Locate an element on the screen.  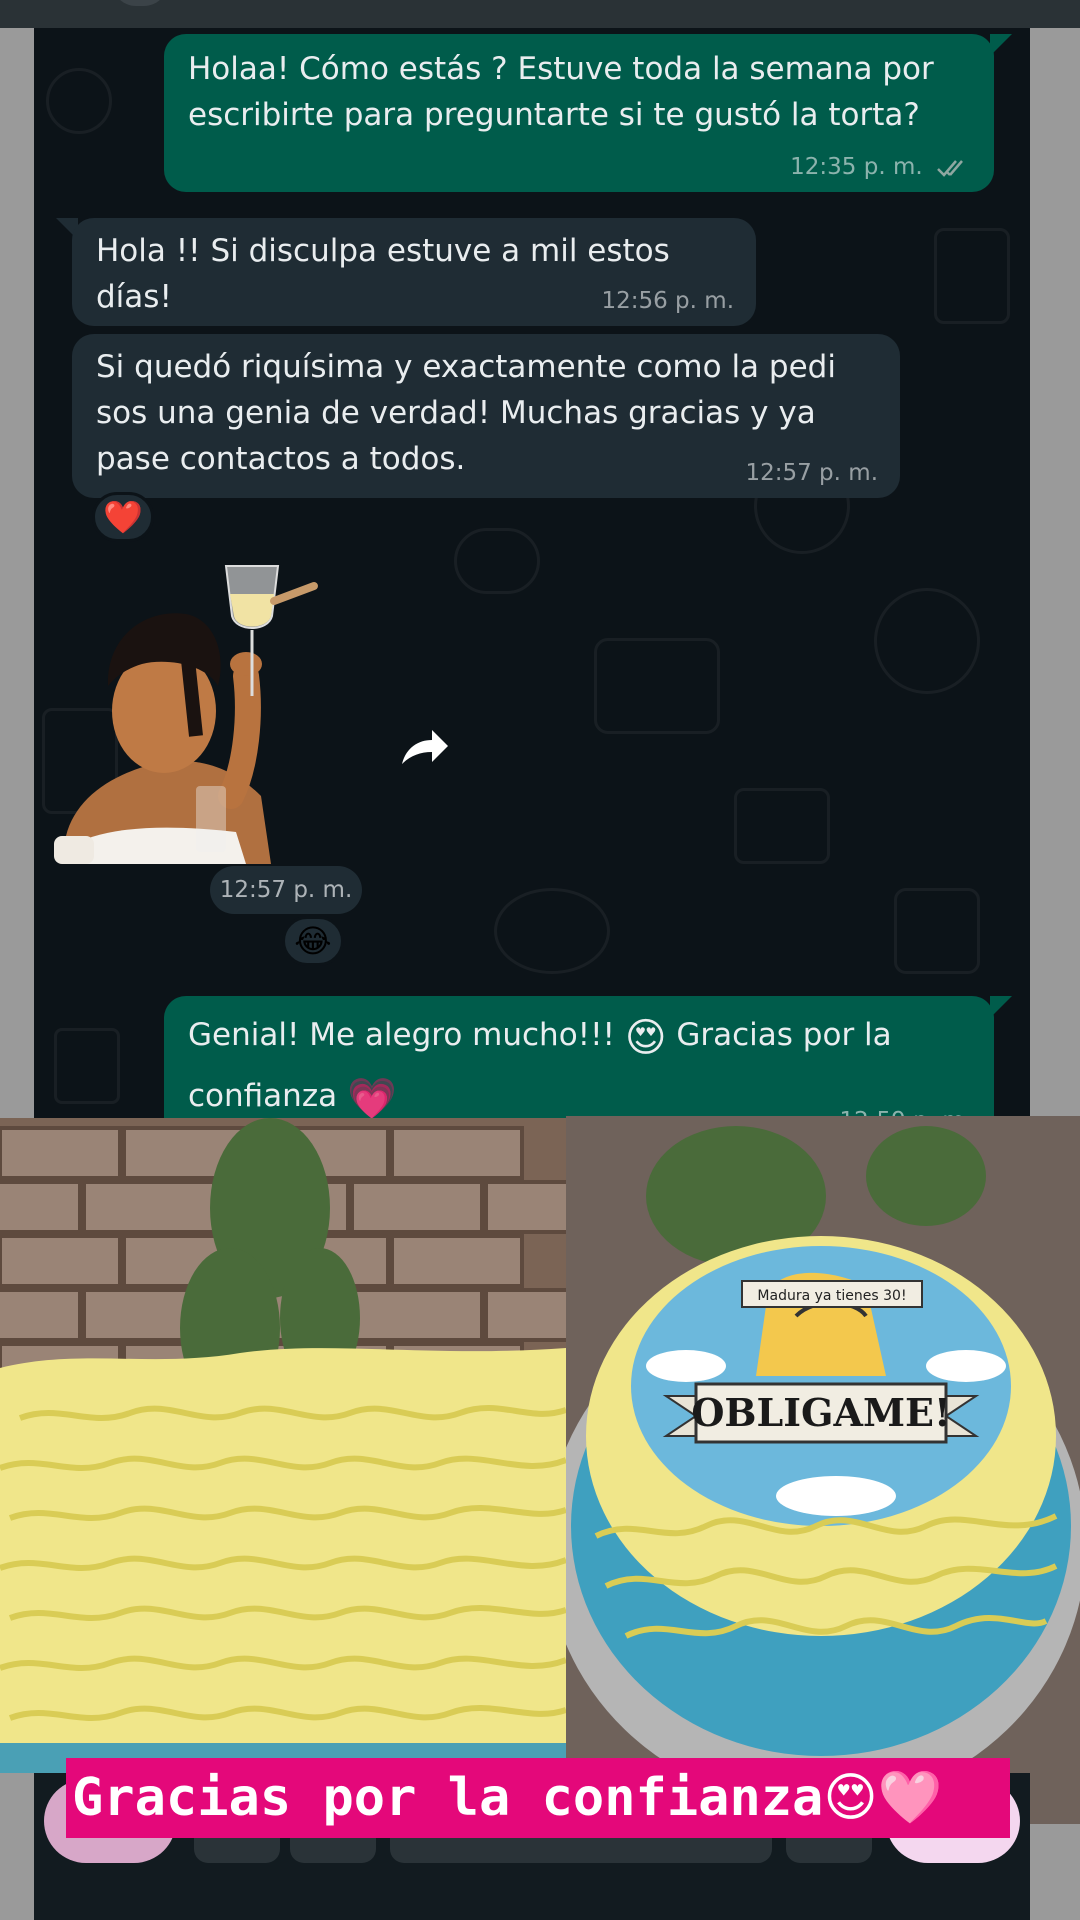
caption-text: Gracias por la confianza is located at coordinates (448, 1798).